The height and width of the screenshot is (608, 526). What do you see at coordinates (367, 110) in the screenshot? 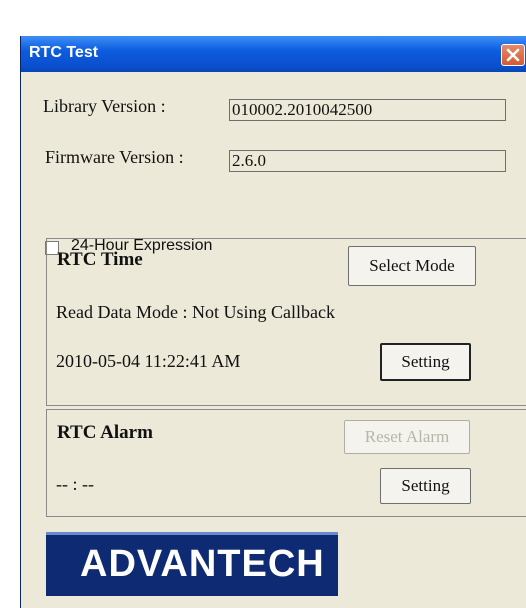
I see `library-version-field: 010002.2010042500` at bounding box center [367, 110].